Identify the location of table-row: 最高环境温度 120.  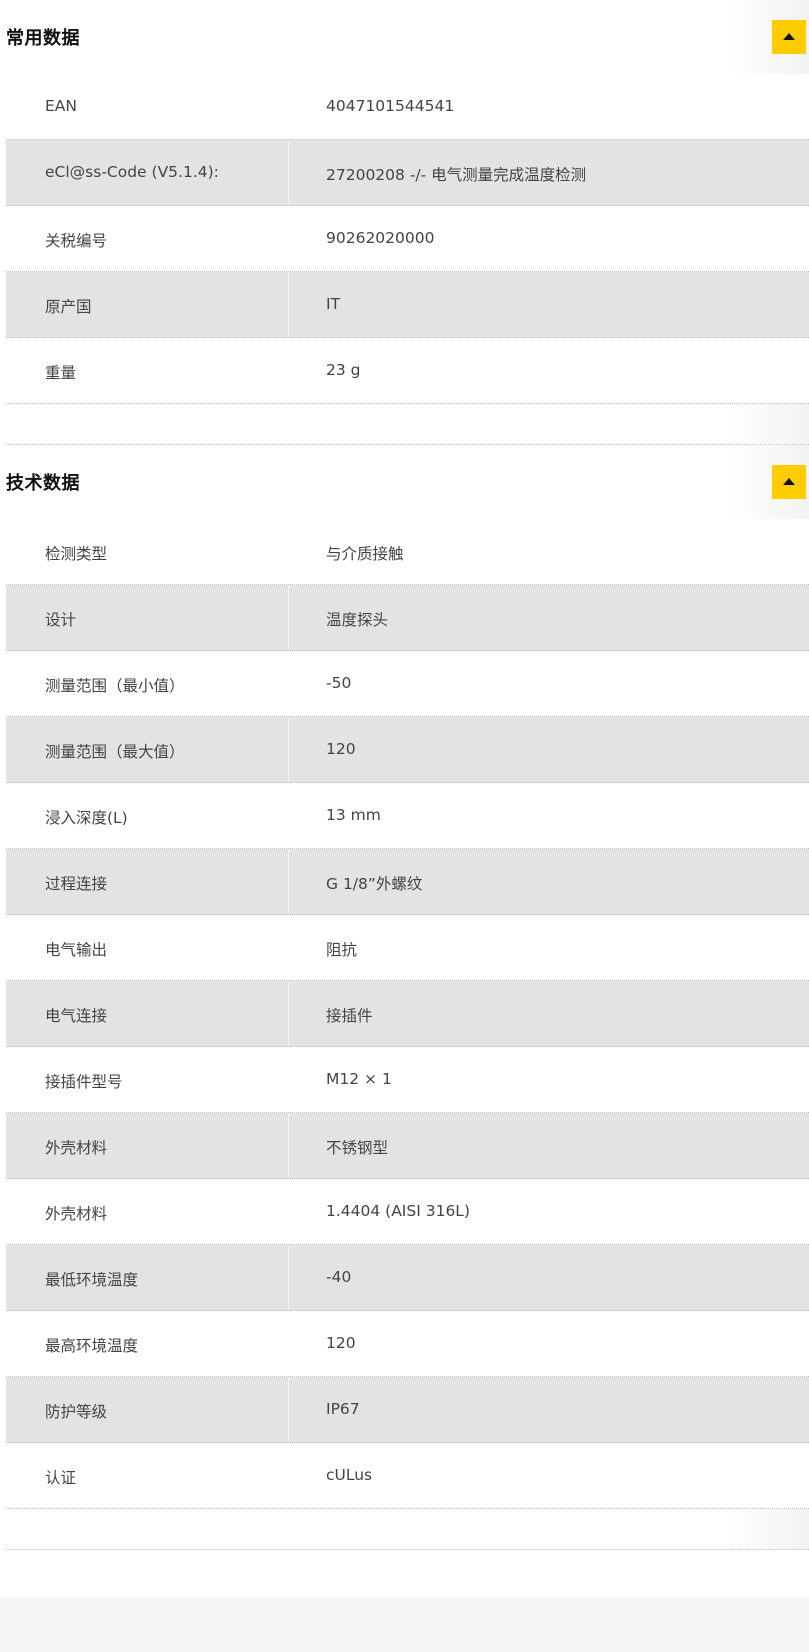
(407, 1344).